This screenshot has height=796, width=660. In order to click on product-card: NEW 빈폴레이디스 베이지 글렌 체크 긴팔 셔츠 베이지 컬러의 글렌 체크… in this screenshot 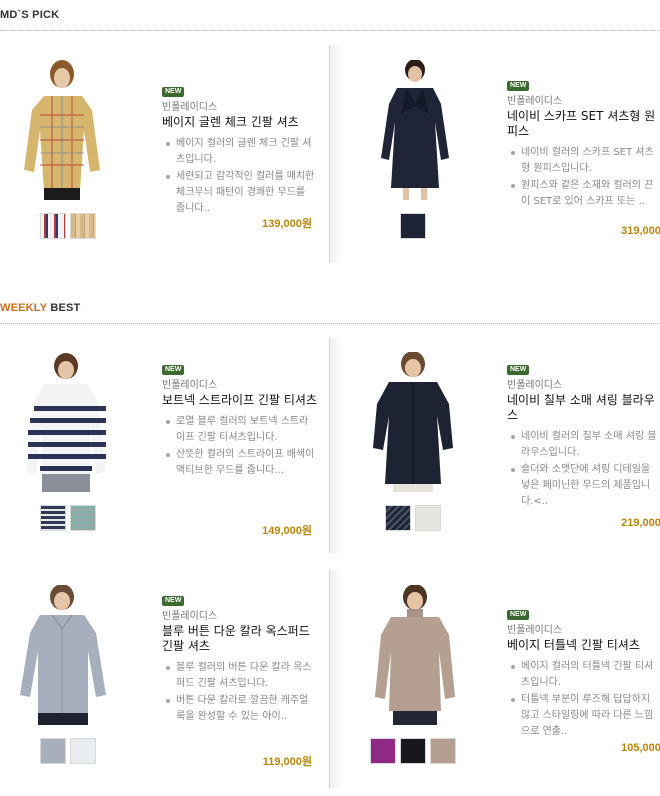, I will do `click(165, 165)`.